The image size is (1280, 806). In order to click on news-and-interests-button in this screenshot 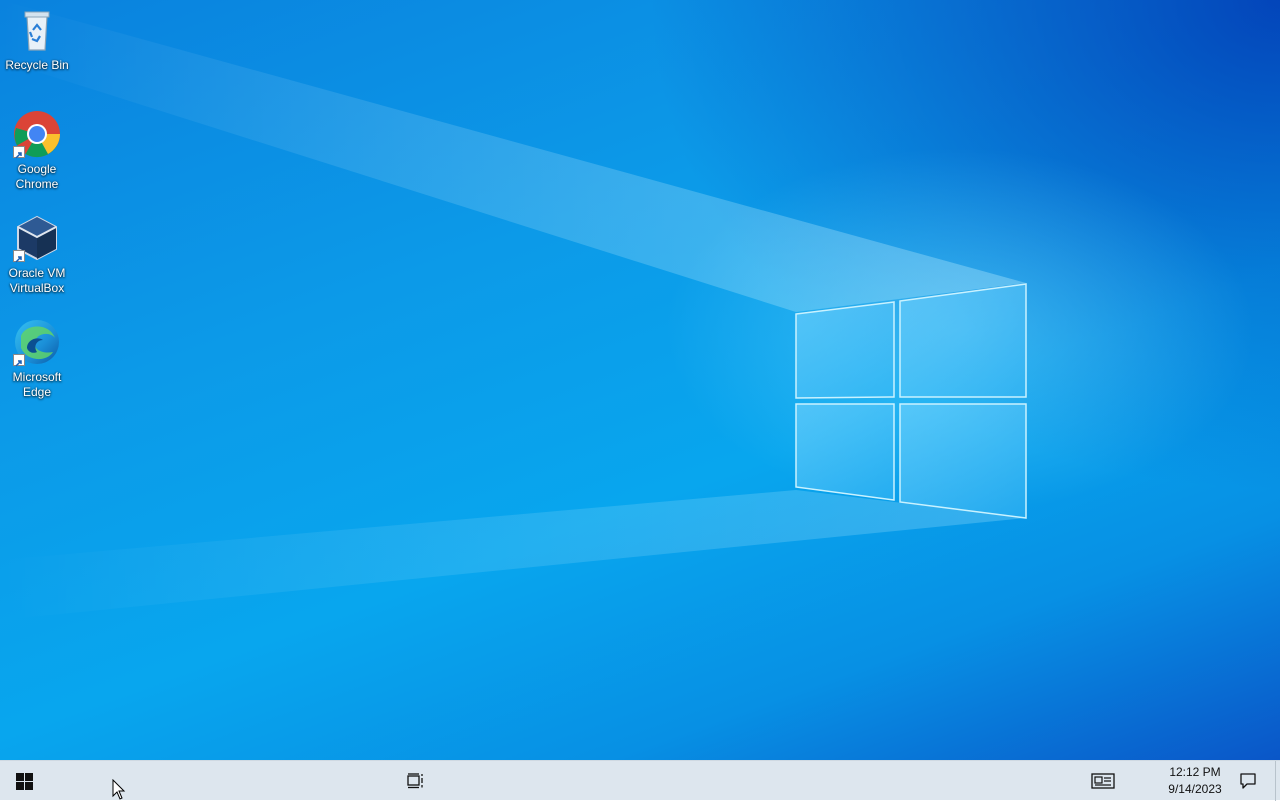, I will do `click(1103, 781)`.